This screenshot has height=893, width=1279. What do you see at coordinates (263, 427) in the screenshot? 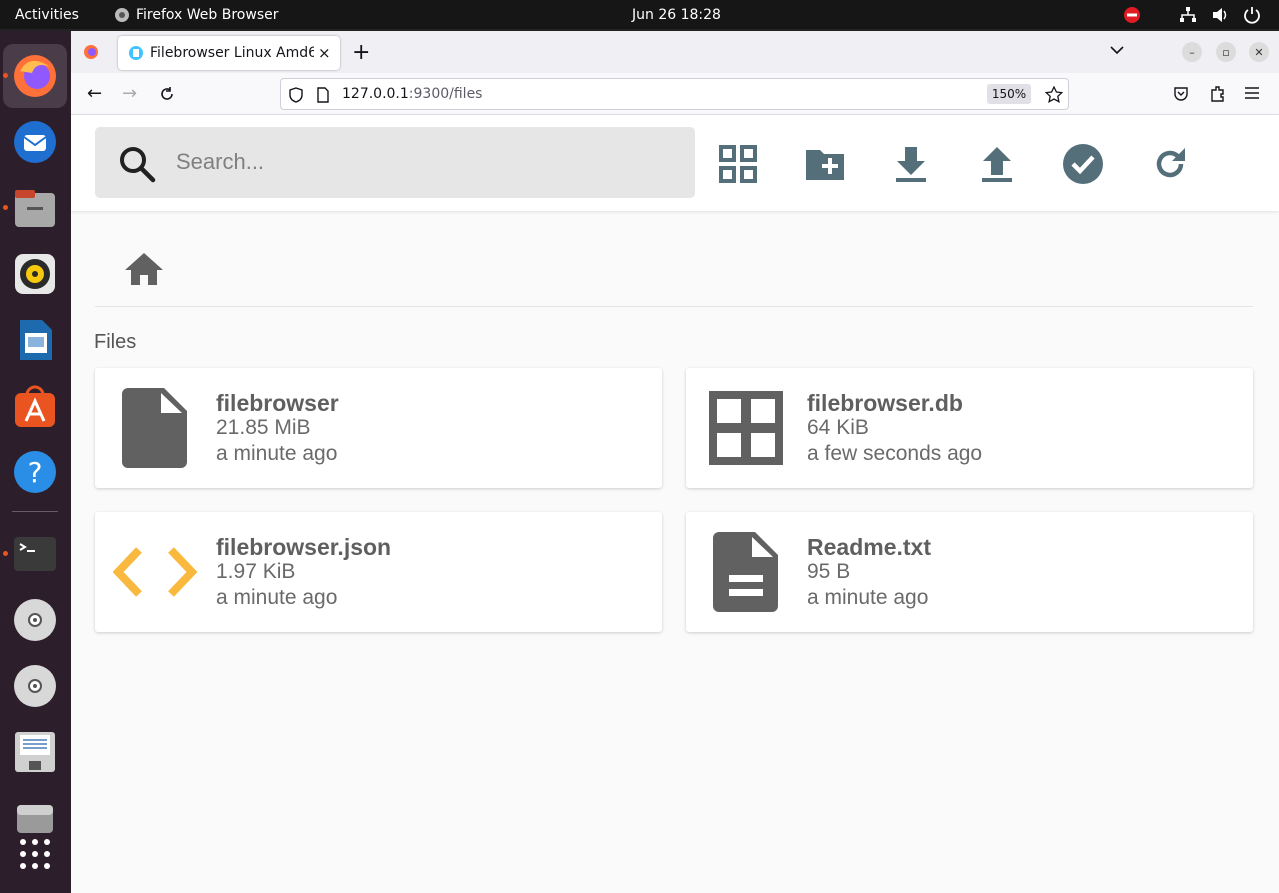
I see `file-size: 21.85 MiB` at bounding box center [263, 427].